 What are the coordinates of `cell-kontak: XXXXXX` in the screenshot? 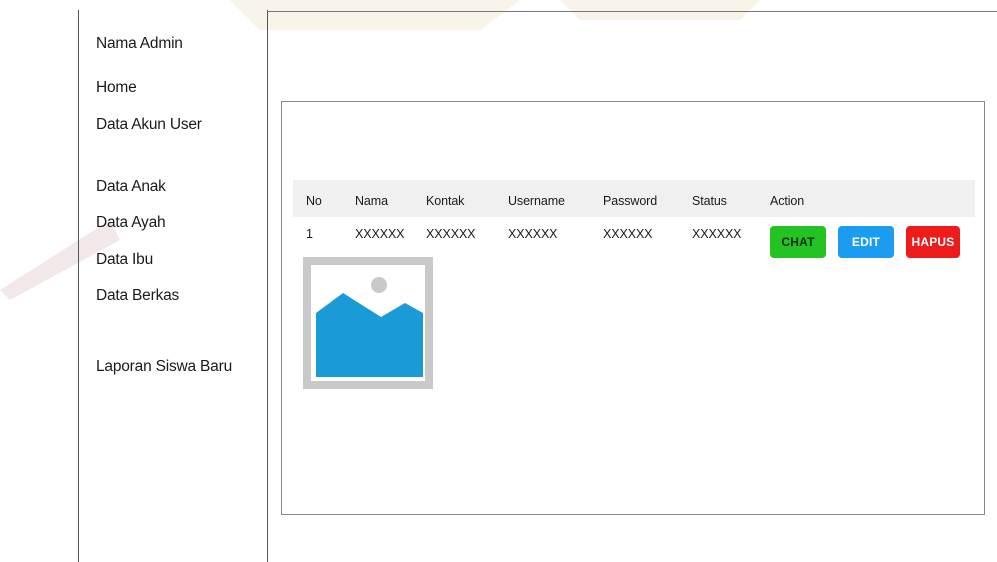 It's located at (451, 234).